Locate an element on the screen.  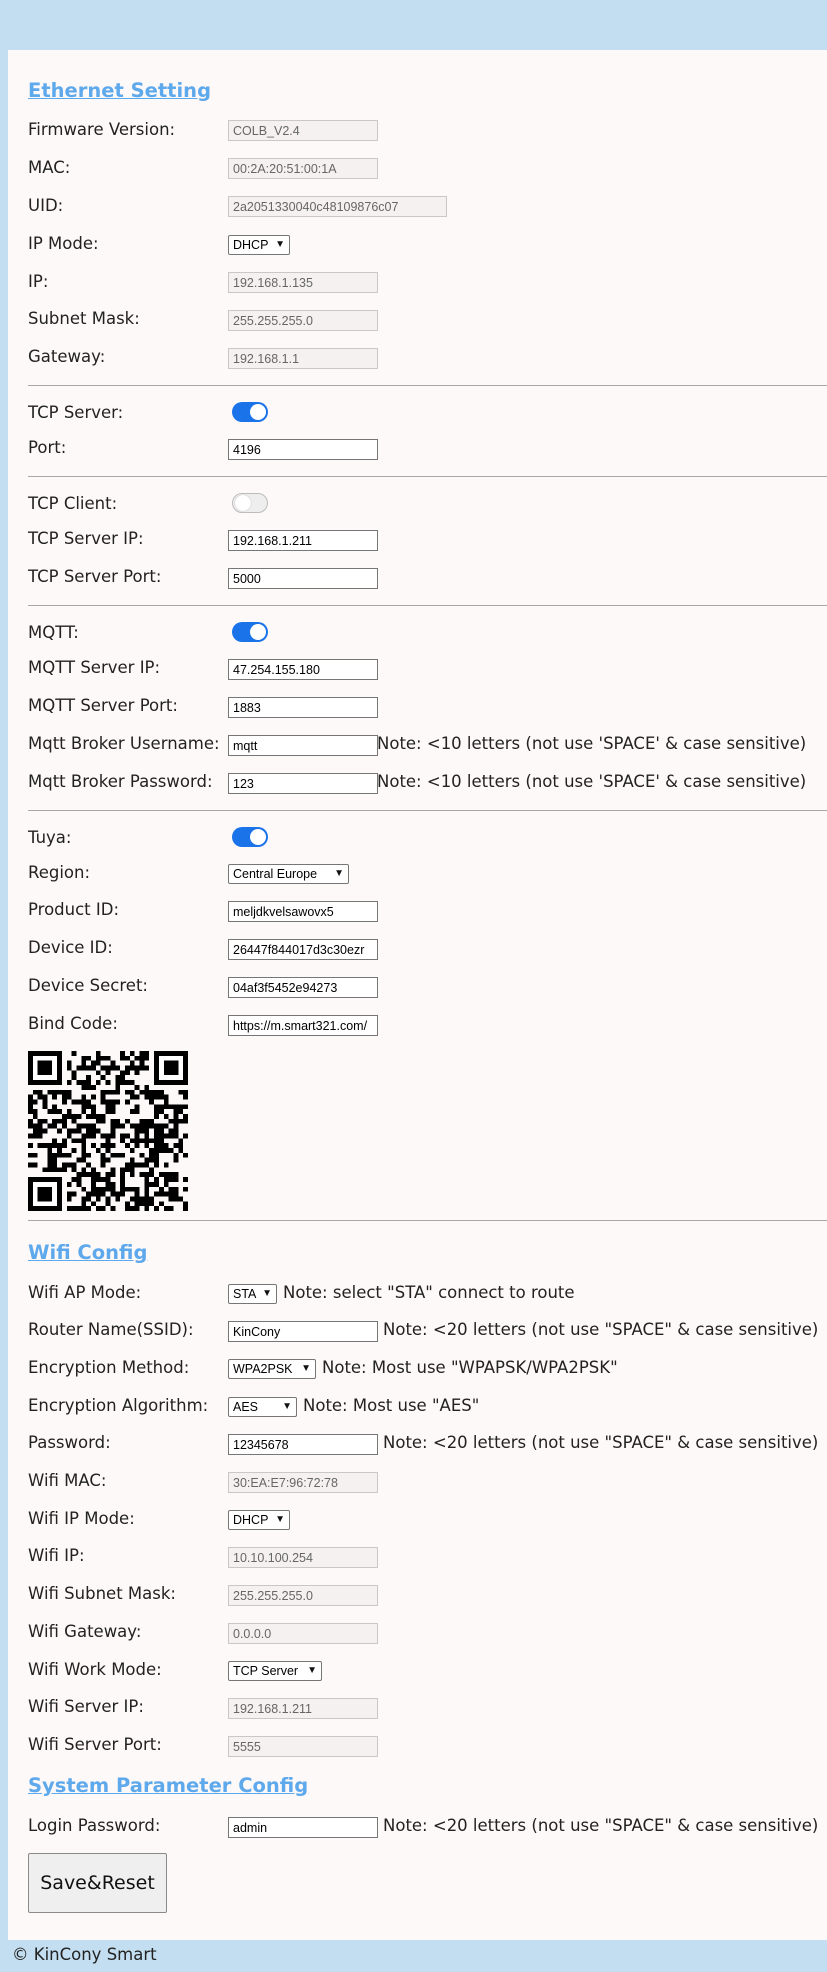
ethernet-setting-header: Ethernet Setting is located at coordinates (120, 90).